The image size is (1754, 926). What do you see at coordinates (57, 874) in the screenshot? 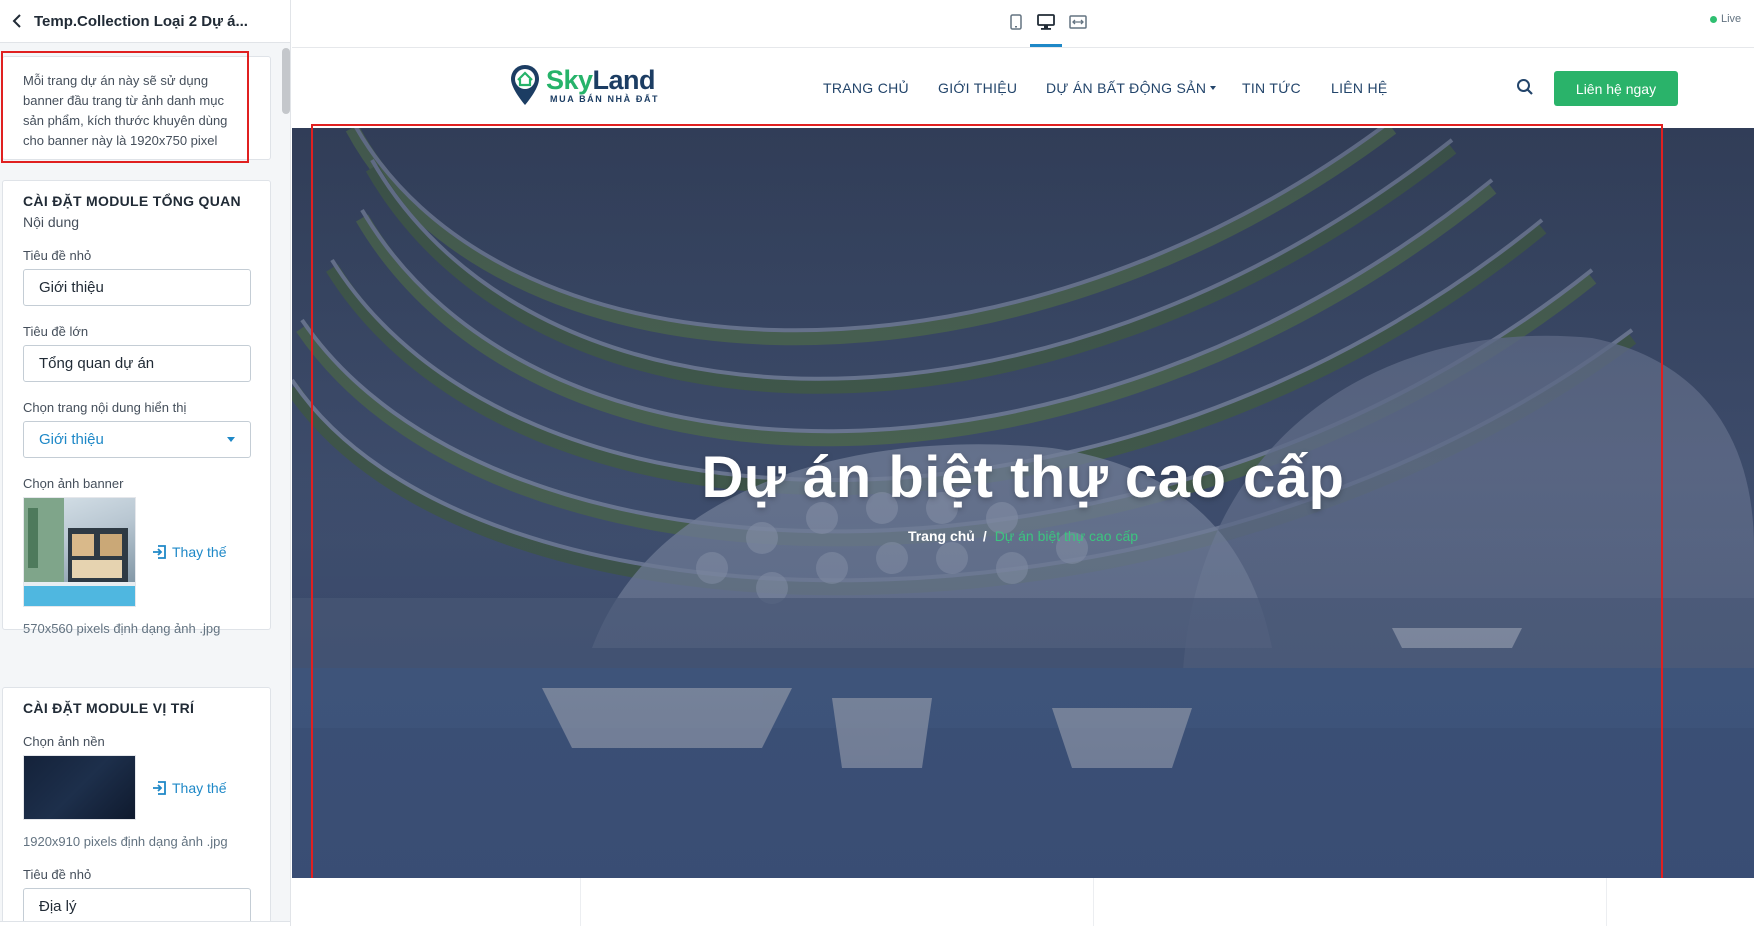
I see `location-small-title-label: Tiêu đề nhỏ` at bounding box center [57, 874].